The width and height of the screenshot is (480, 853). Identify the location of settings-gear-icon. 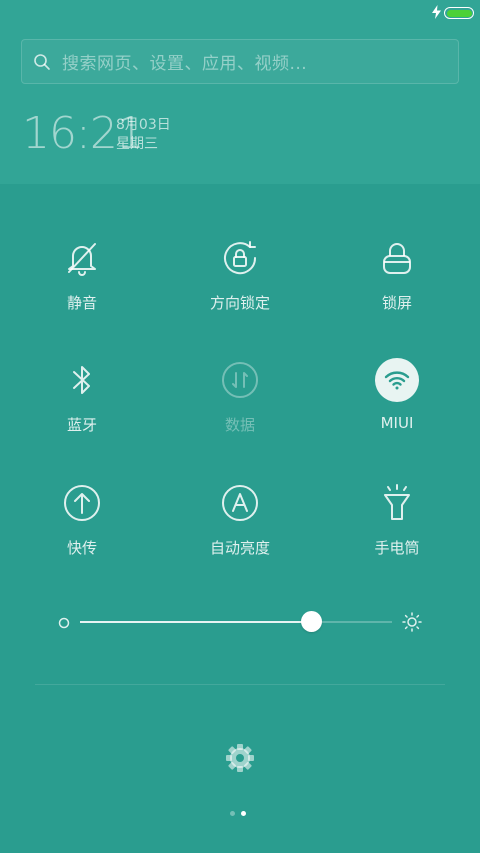
(240, 758).